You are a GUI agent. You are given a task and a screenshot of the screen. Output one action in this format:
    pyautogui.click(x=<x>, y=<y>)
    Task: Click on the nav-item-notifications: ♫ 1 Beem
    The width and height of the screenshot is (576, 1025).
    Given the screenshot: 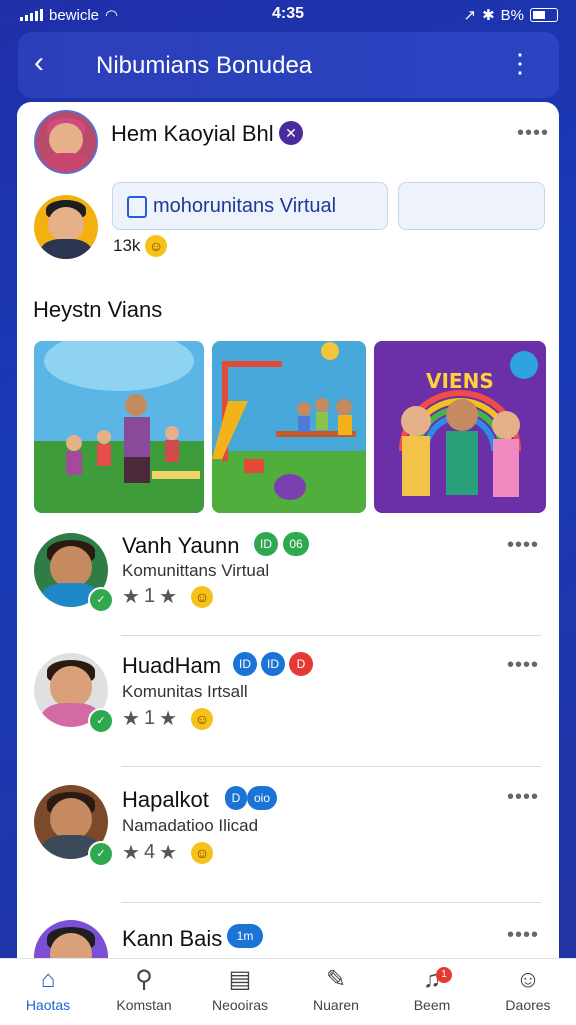 What is the action you would take?
    pyautogui.click(x=432, y=989)
    